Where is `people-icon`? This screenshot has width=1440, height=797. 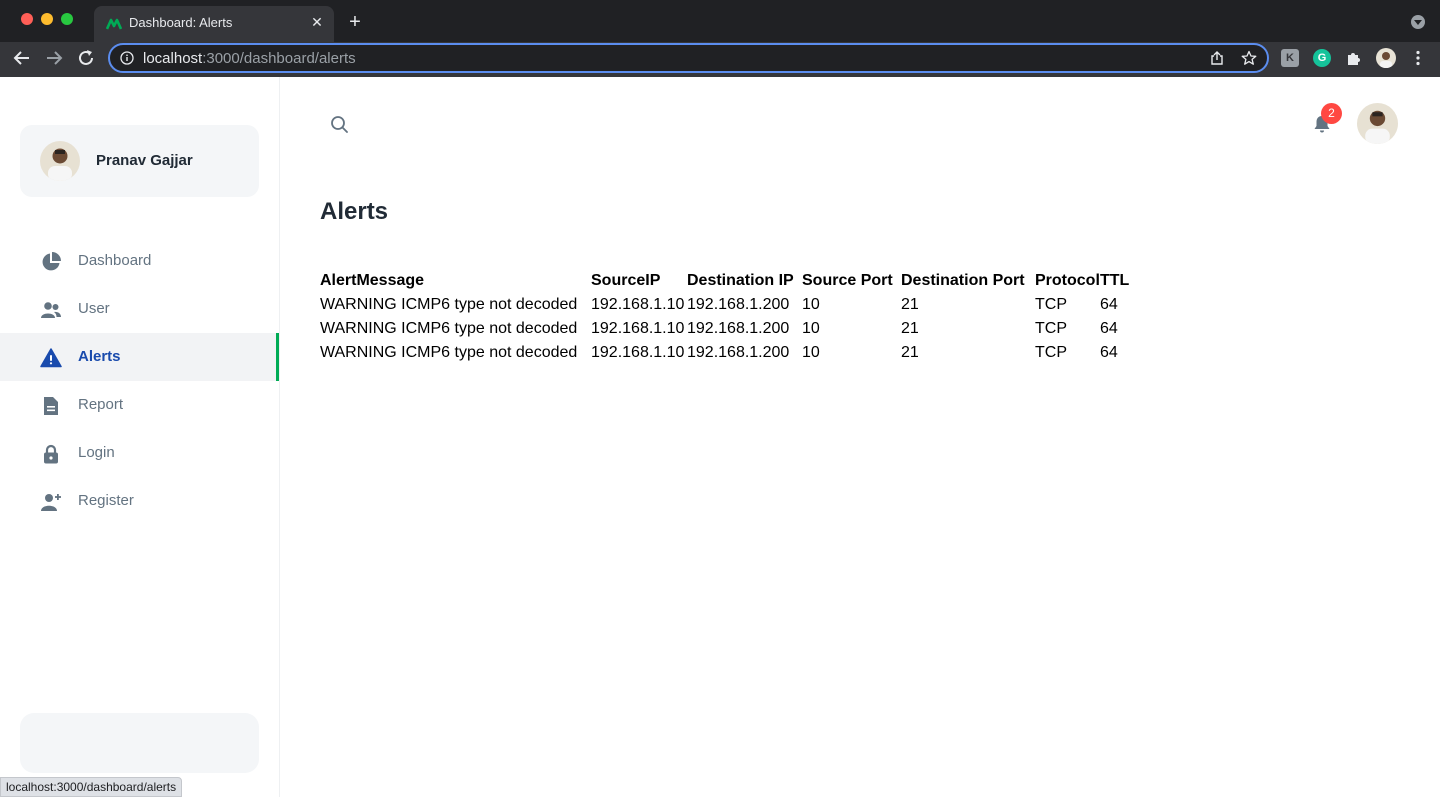
people-icon is located at coordinates (51, 310).